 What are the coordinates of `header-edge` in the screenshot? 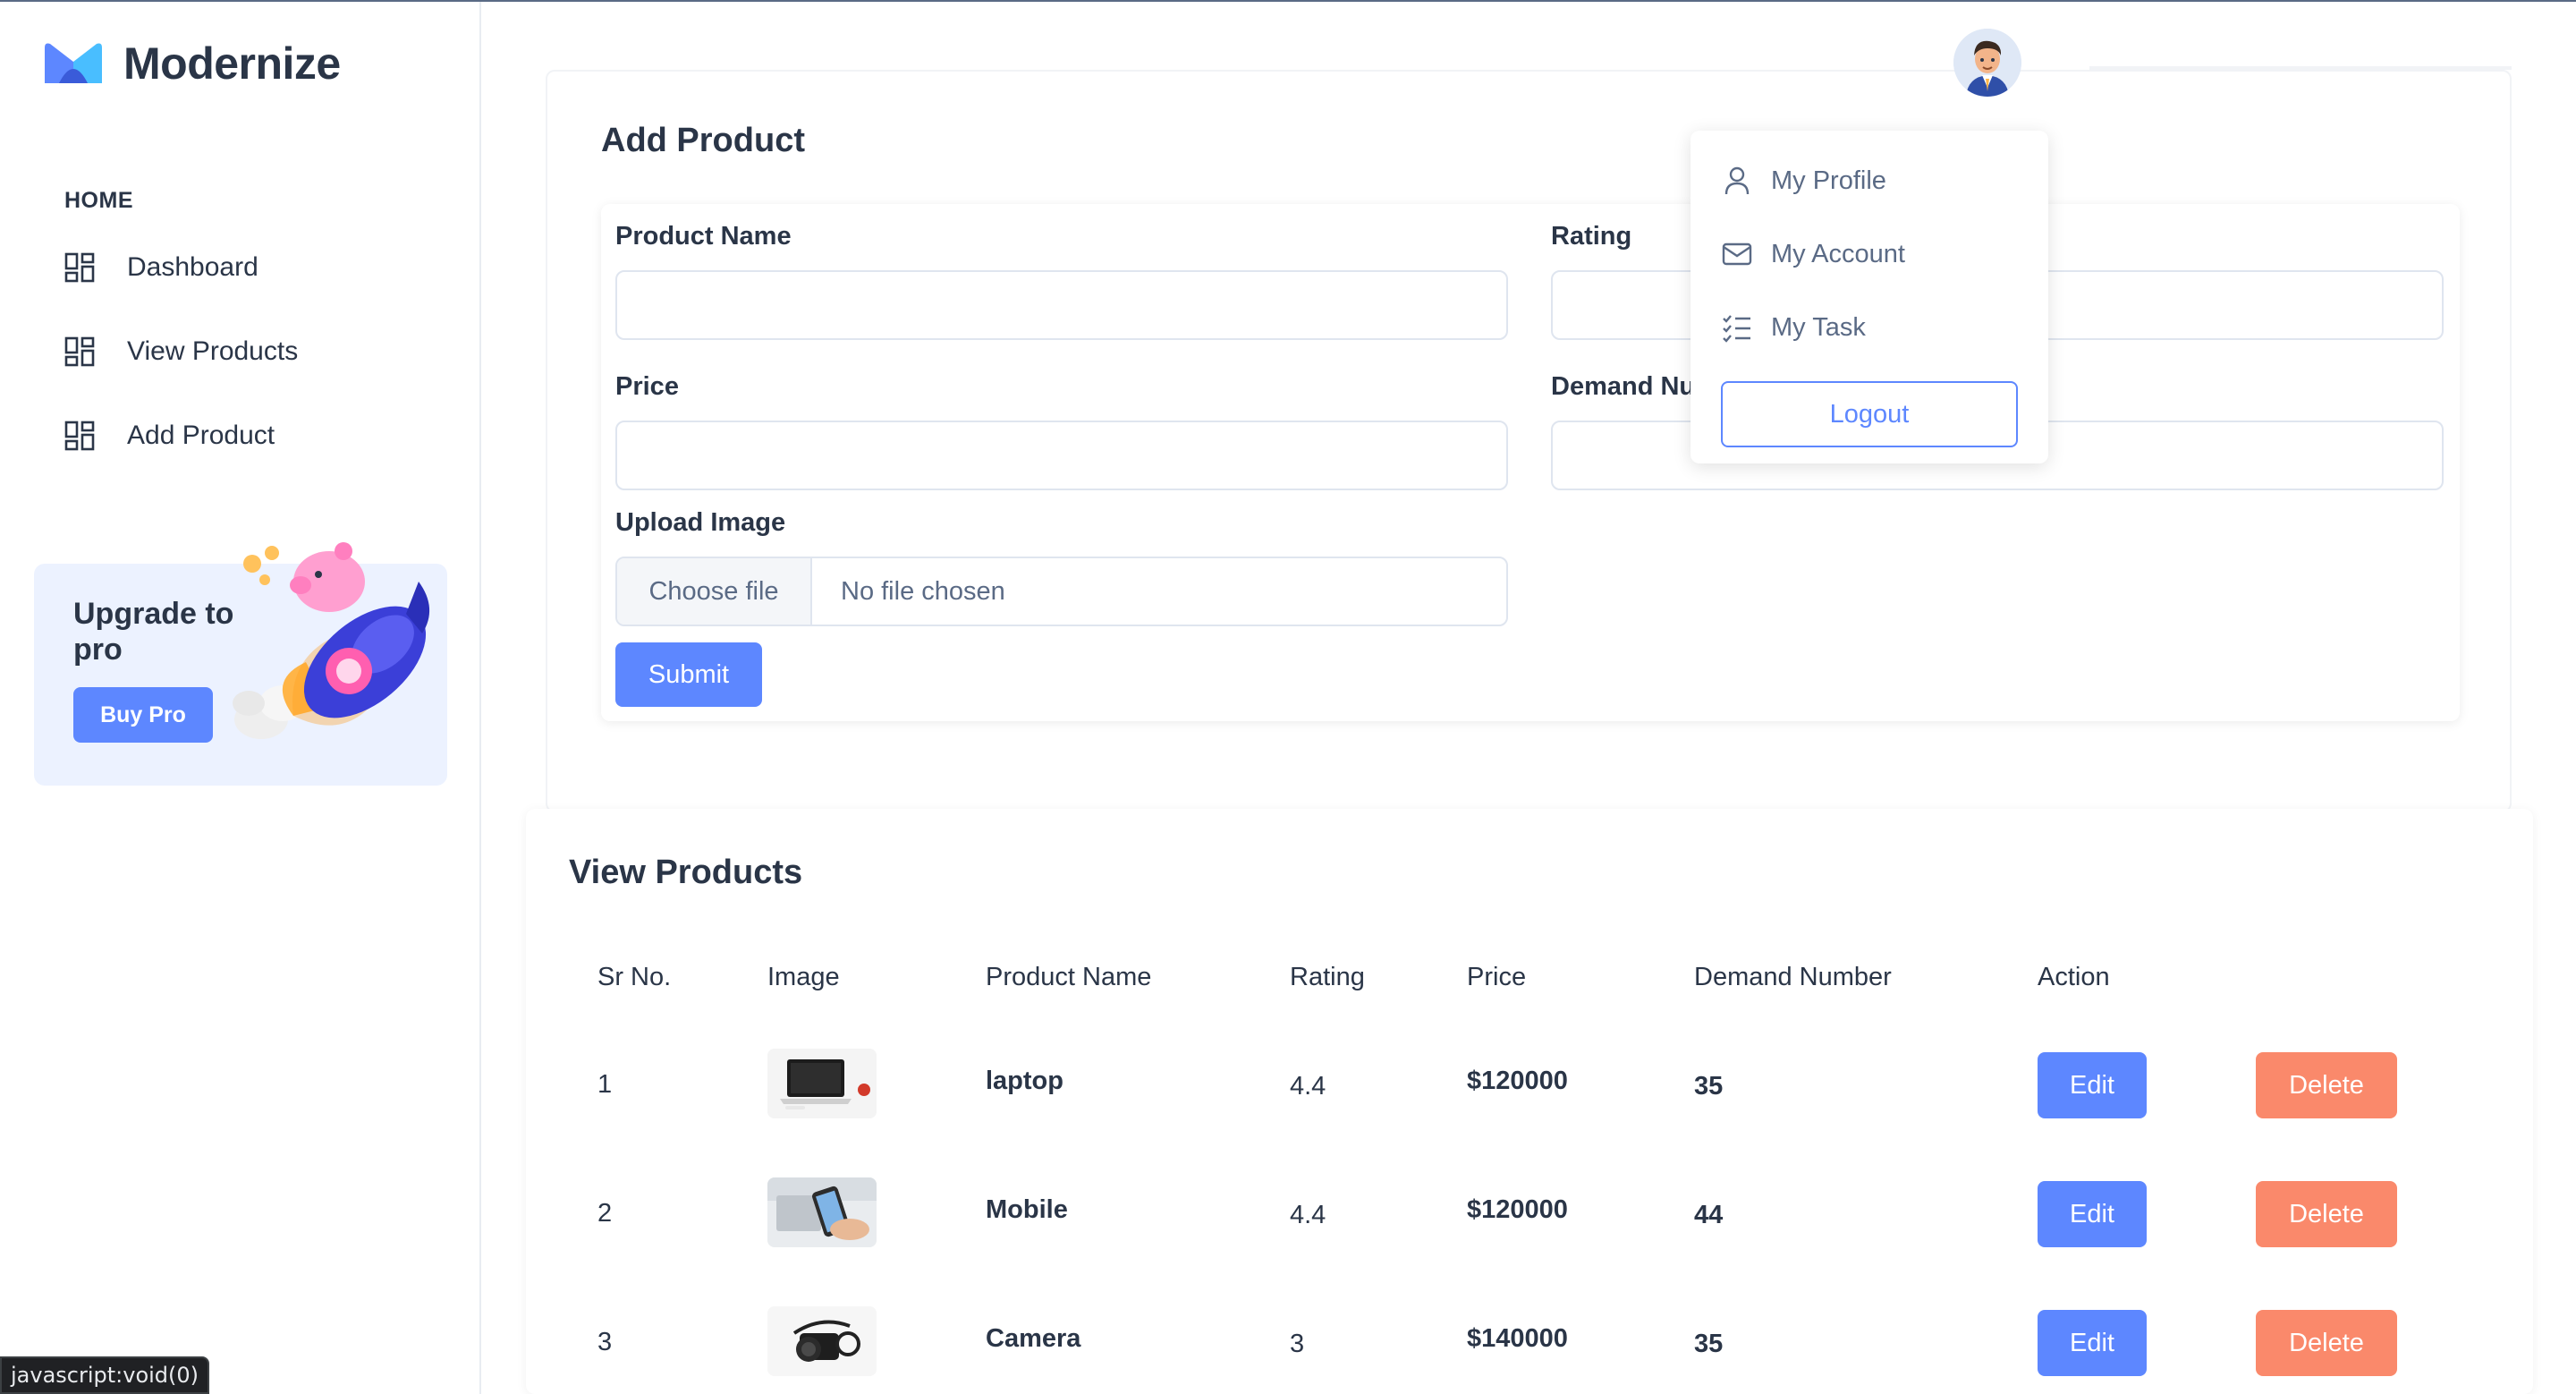 It's located at (2300, 68).